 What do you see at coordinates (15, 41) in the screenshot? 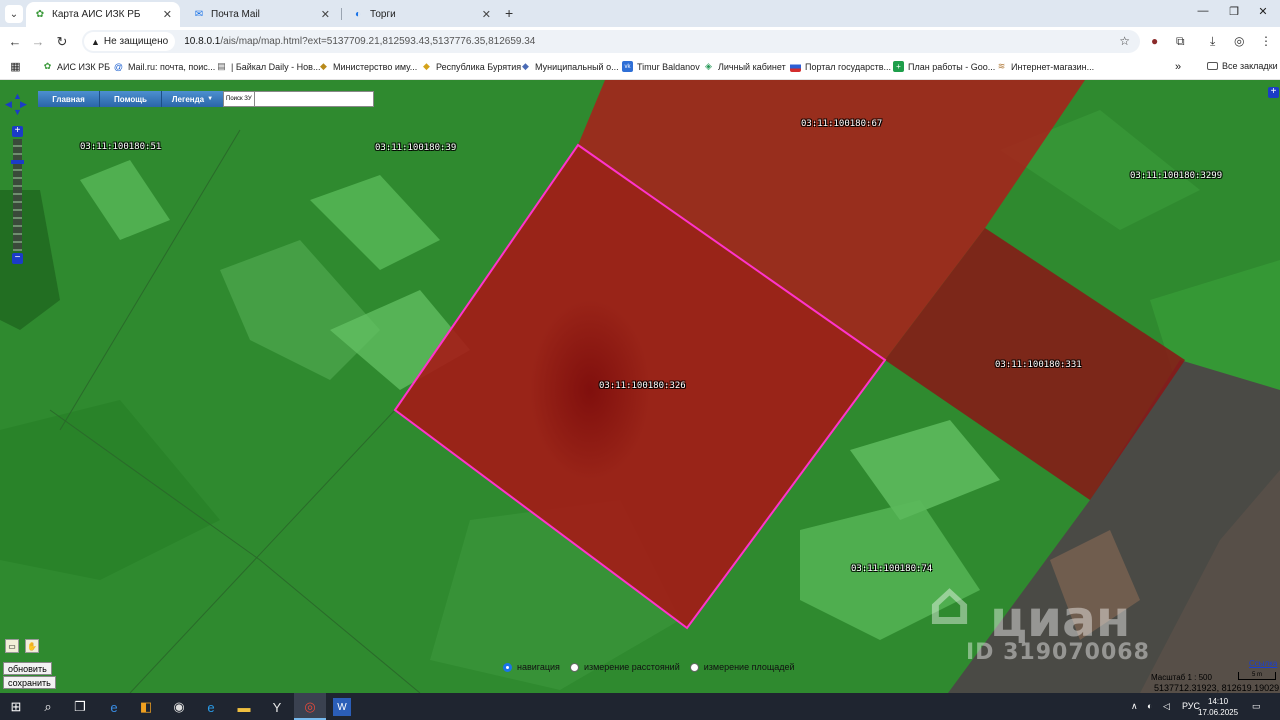
I see `back-icon: ←` at bounding box center [15, 41].